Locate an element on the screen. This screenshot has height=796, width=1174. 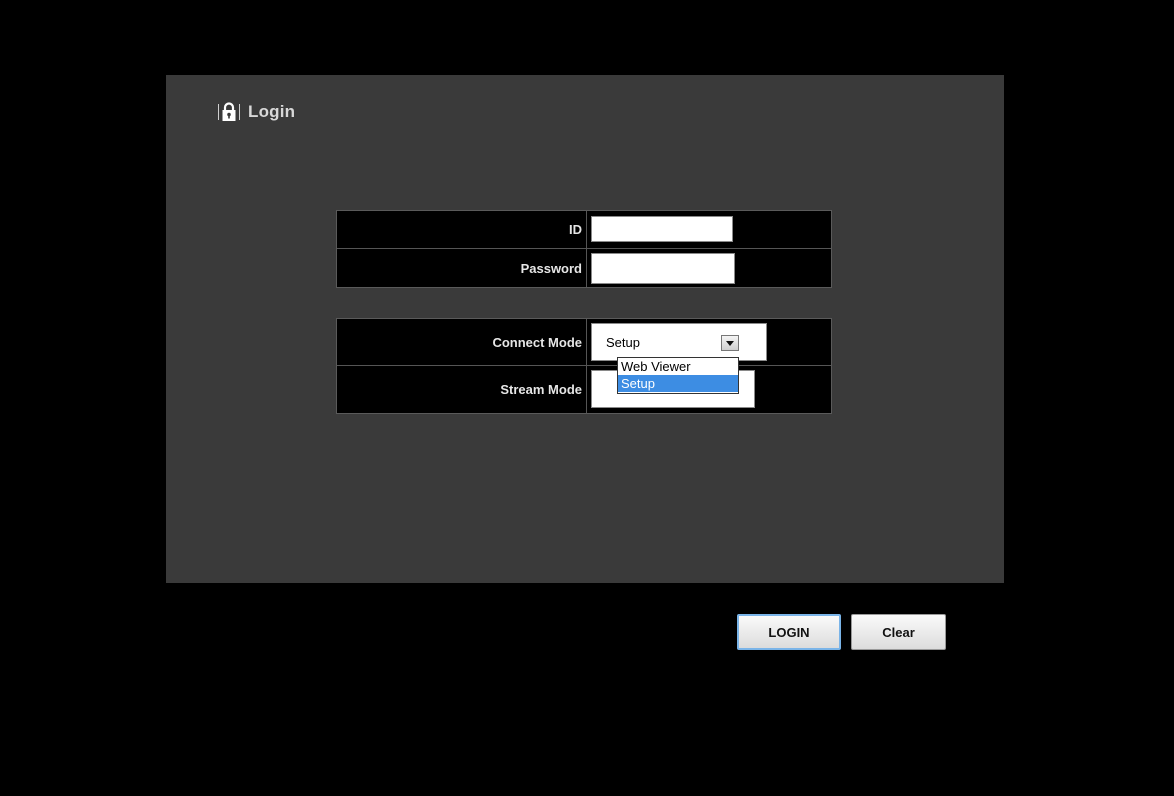
connect-mode-dropdown: Web Viewer Setup is located at coordinates (678, 375).